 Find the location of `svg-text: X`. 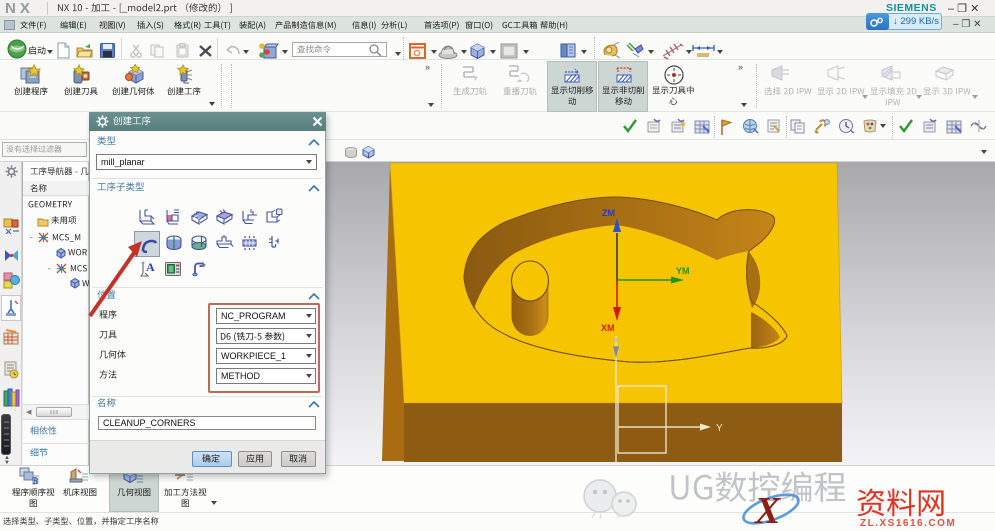

svg-text: X is located at coordinates (768, 510).